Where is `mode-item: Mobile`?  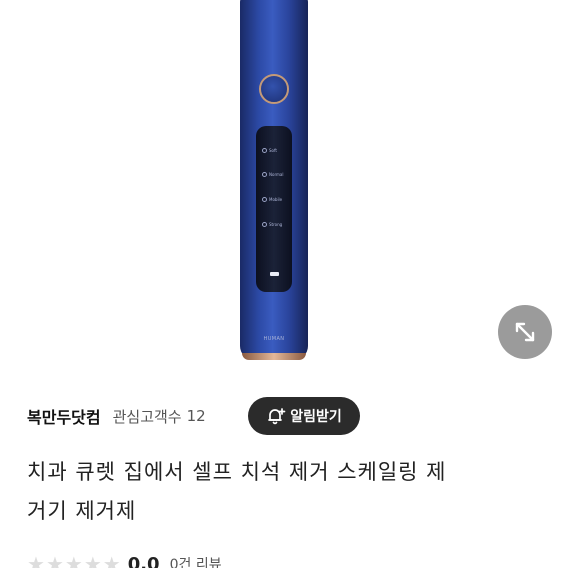
mode-item: Mobile is located at coordinates (272, 199).